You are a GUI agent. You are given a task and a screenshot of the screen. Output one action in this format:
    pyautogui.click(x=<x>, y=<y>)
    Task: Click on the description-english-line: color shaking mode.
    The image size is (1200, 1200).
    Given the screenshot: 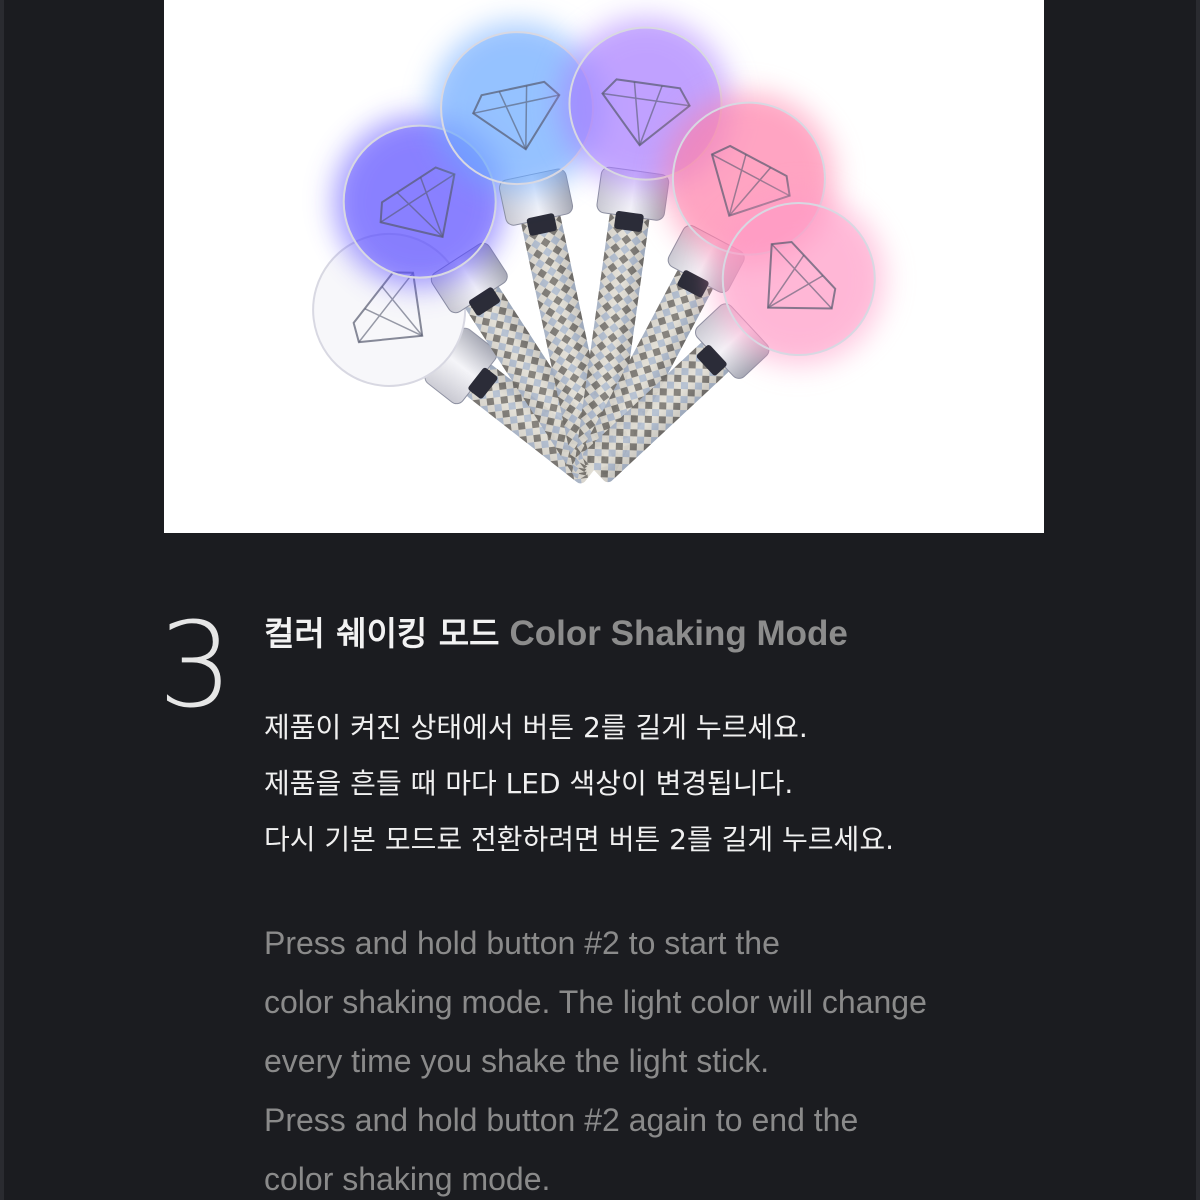 What is the action you would take?
    pyautogui.click(x=407, y=1179)
    